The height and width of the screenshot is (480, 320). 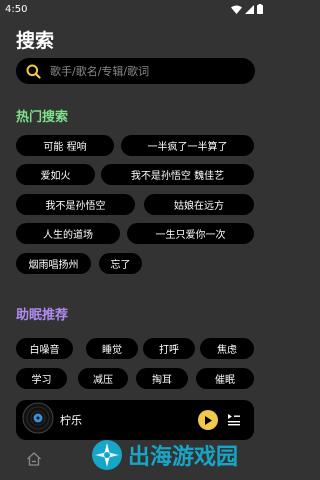 I want to click on hot-tag: 姑娘在远方, so click(x=199, y=204).